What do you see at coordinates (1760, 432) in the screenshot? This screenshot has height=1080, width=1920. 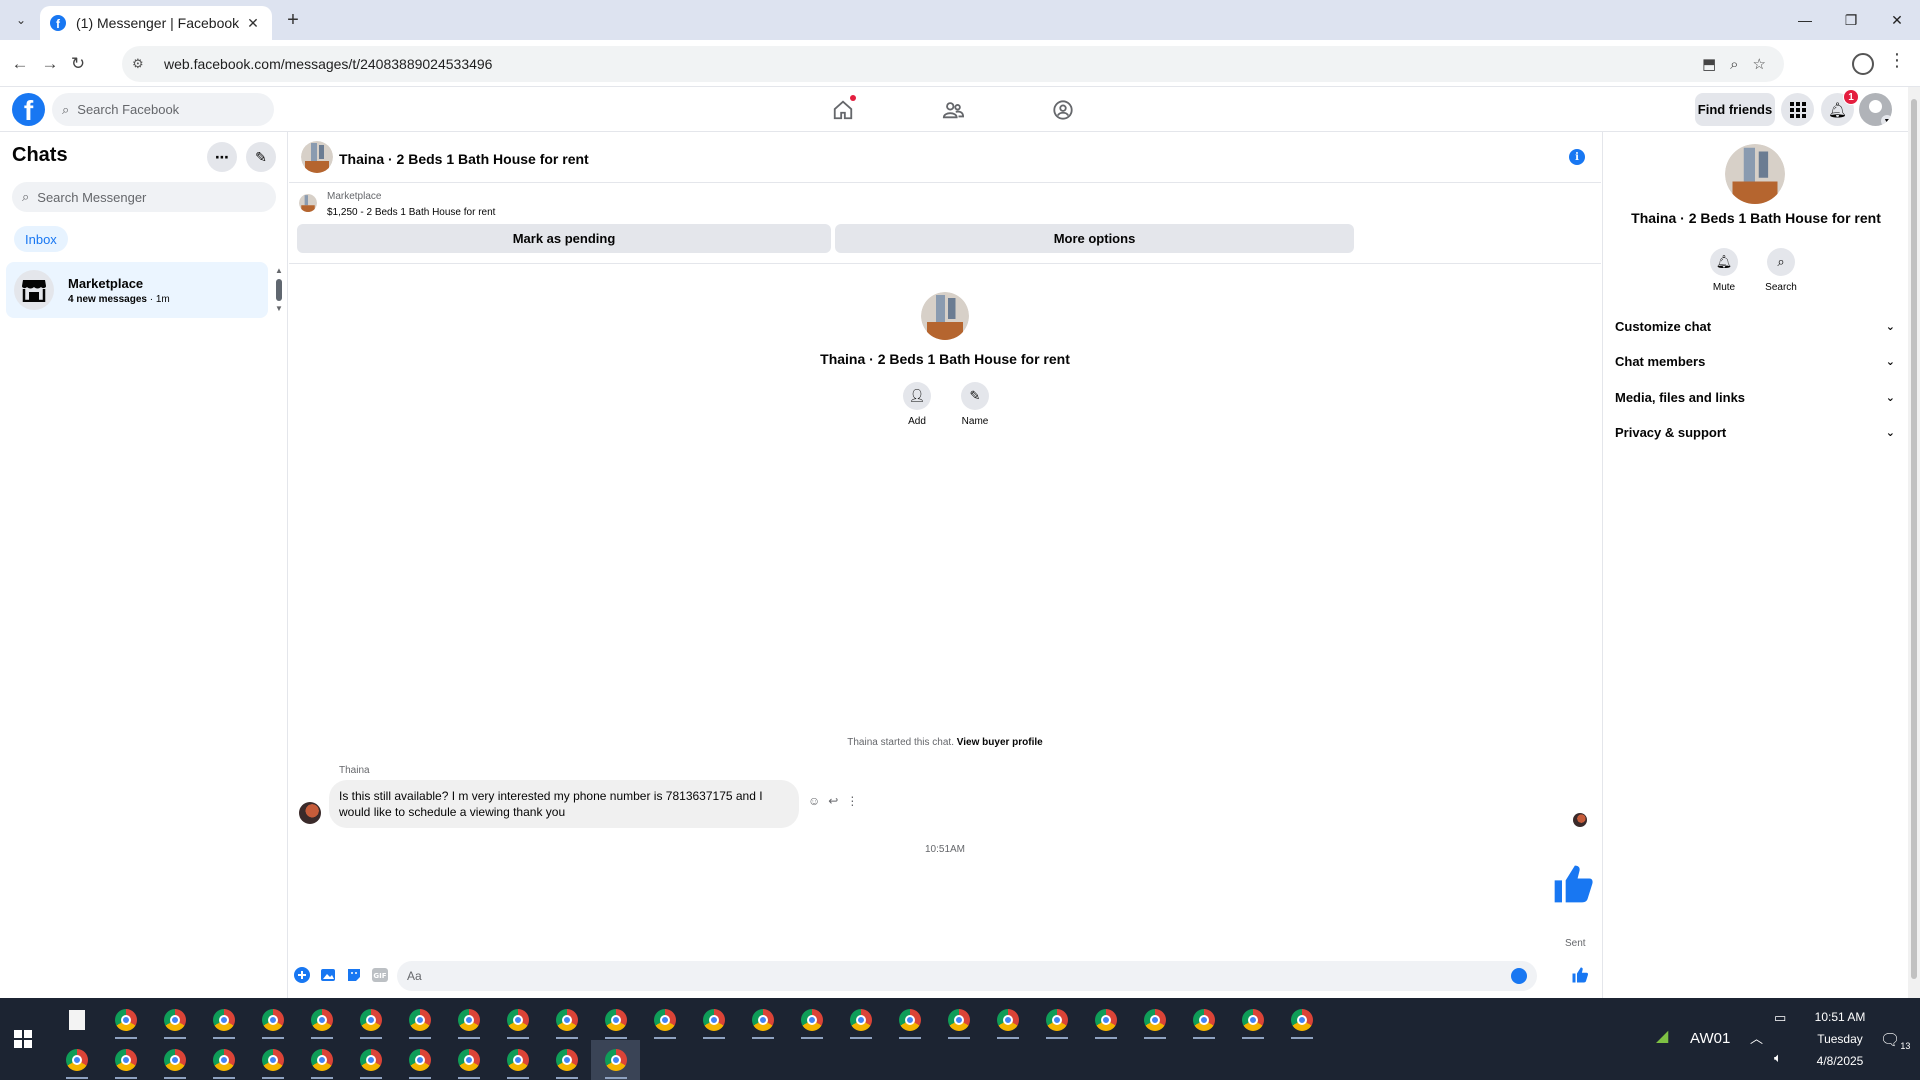 I see `privacy-support-section: Privacy & support ⌄` at bounding box center [1760, 432].